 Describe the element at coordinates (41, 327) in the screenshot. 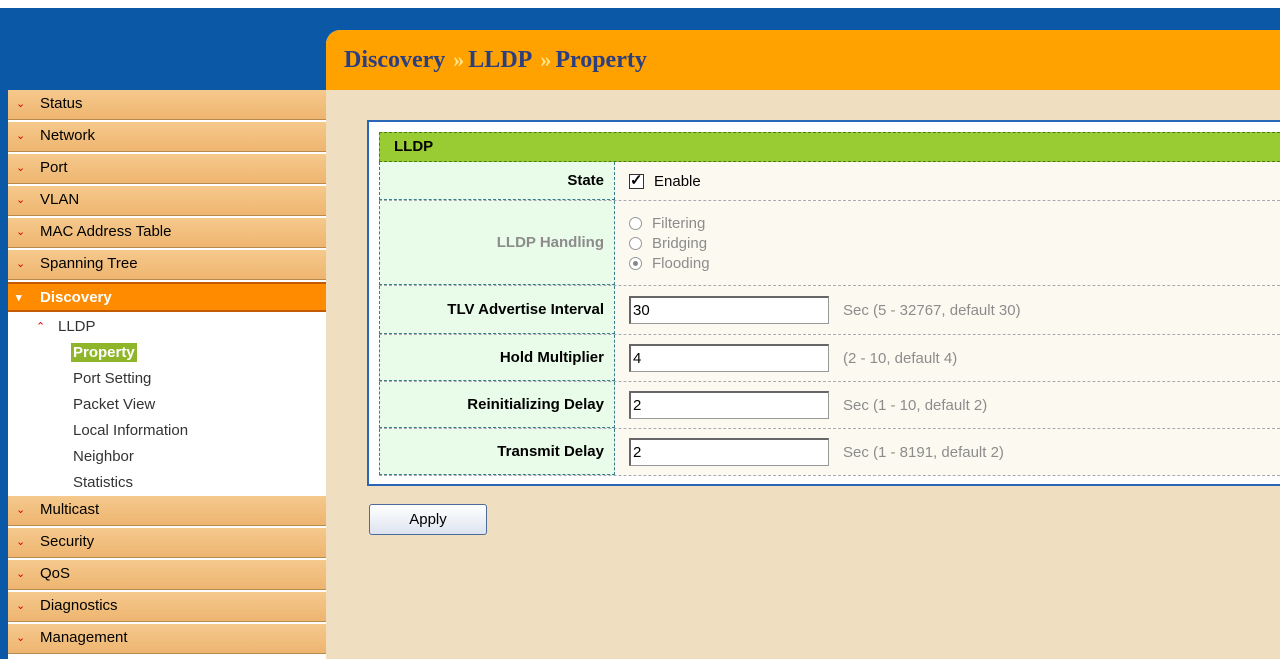

I see `chevron-up-icon: ⌃` at that location.